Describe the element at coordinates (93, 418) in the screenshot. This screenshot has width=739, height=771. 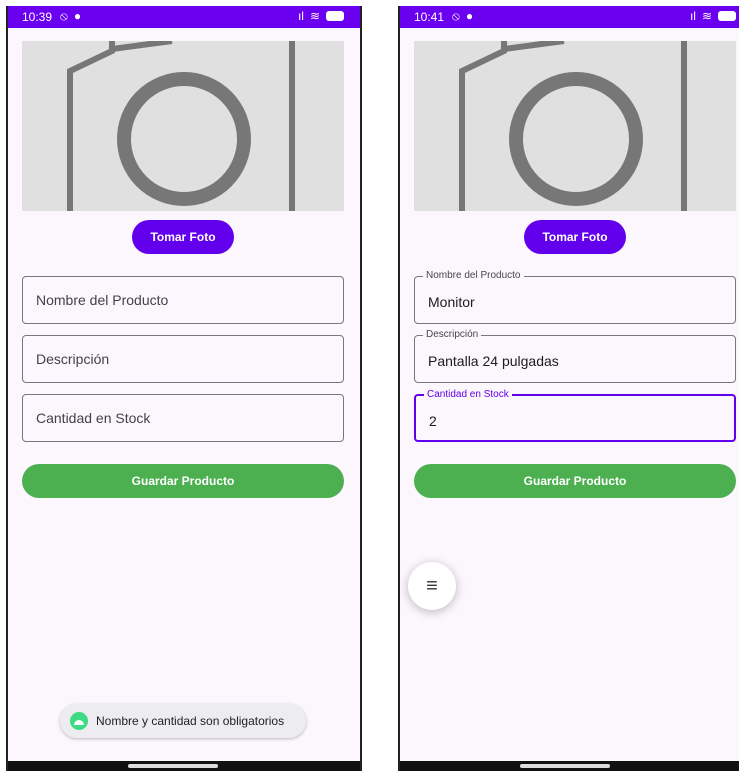
I see `stock-placeholder: Cantidad en Stock` at that location.